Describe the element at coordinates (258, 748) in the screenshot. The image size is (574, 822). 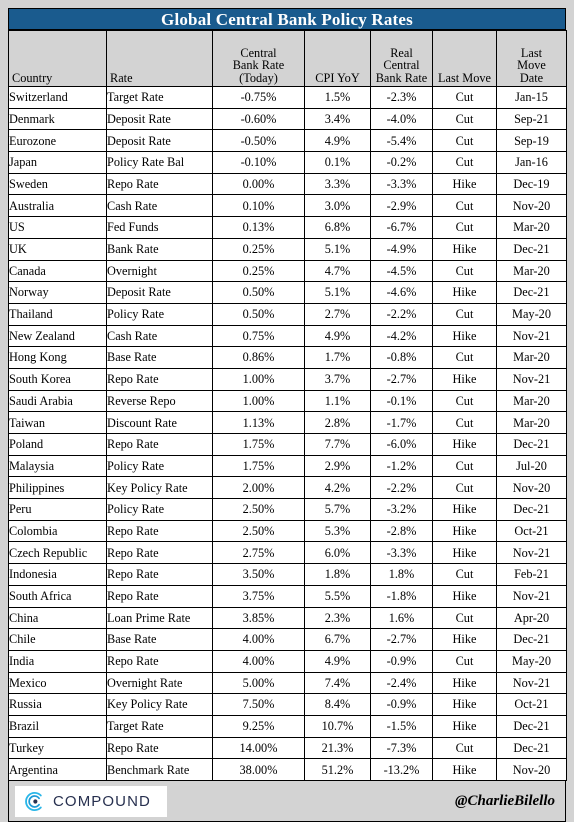
I see `cell-central-bank-rate: 14.00%` at that location.